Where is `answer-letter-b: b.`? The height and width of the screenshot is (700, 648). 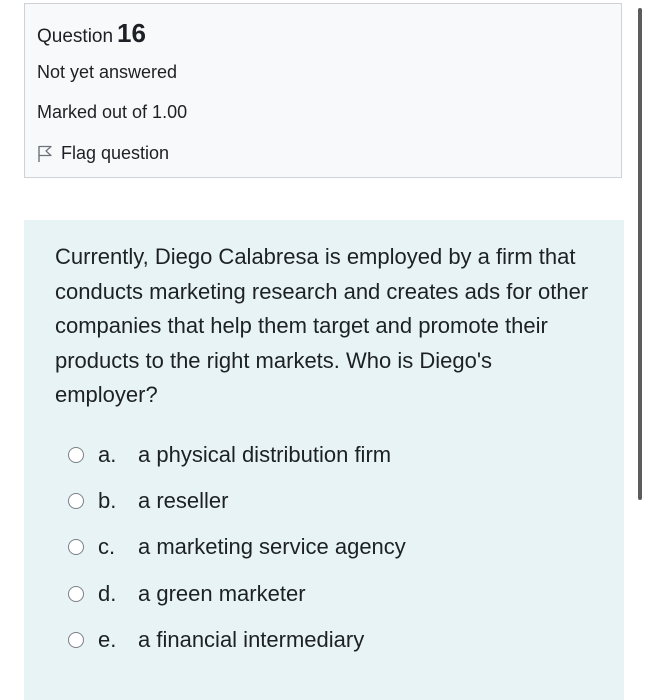 answer-letter-b: b. is located at coordinates (107, 500).